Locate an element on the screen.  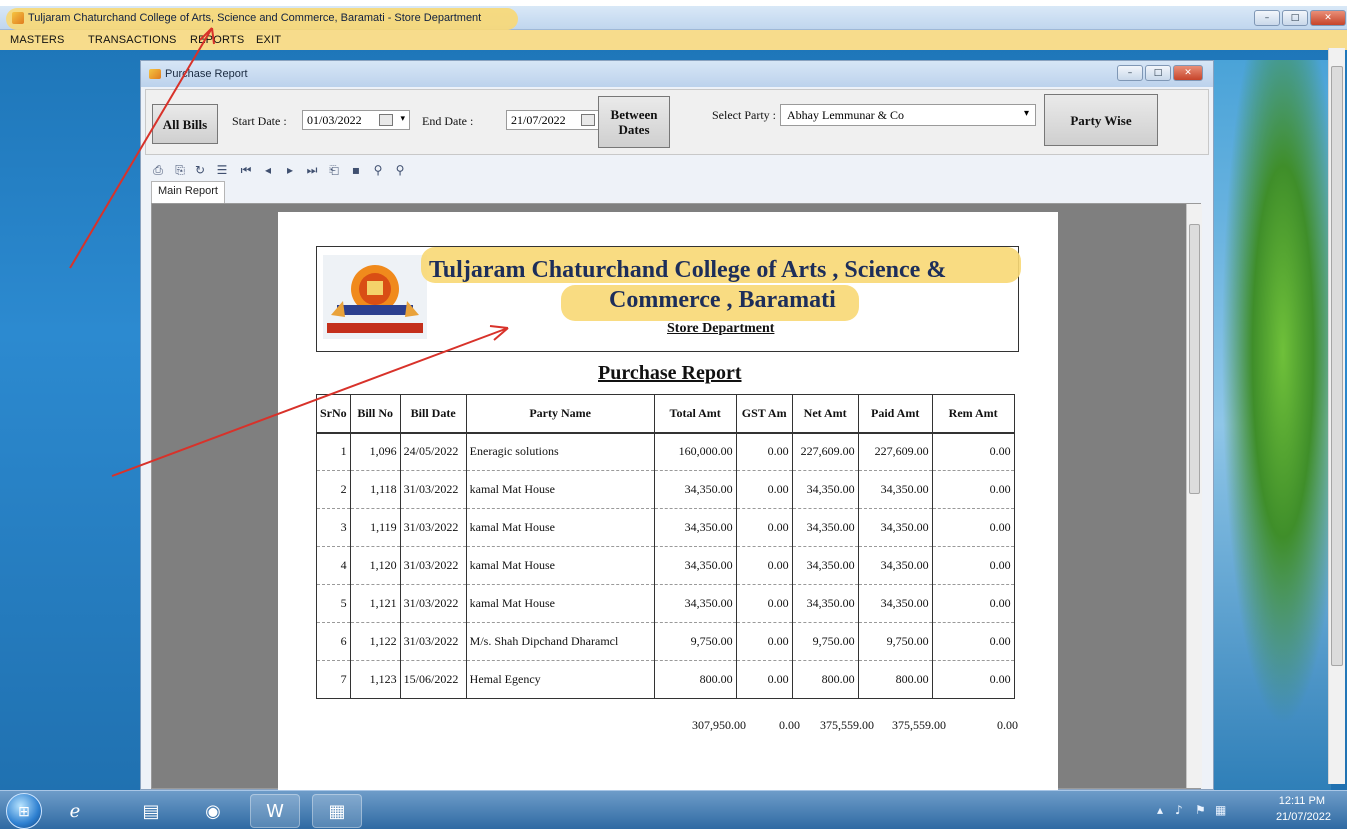
cell-party-name: M/s. Shah Dipchand Dharamcl is located at coordinates (560, 641).